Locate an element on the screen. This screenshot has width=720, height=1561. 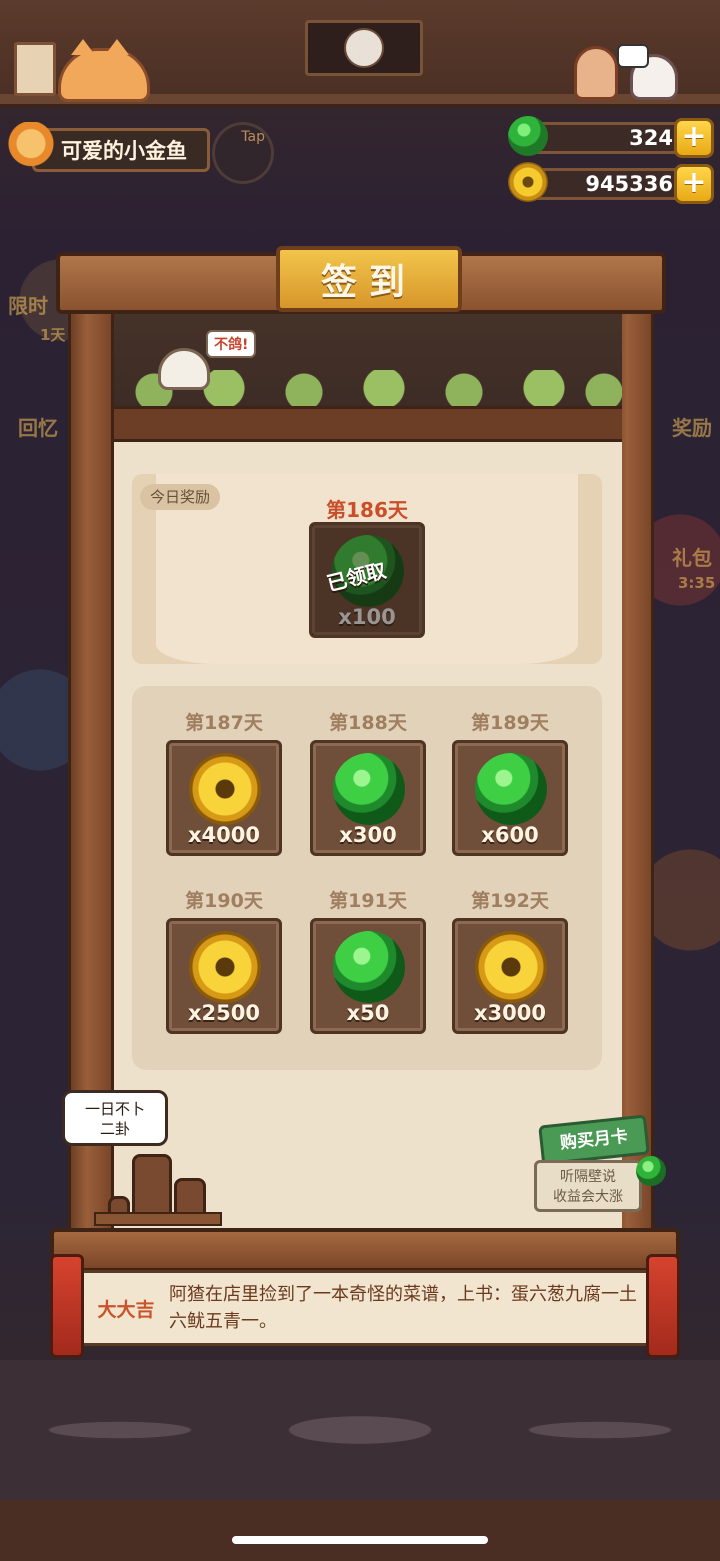
monthly-card-sign: 听隔壁说 收益会大涨 is located at coordinates (588, 1186).